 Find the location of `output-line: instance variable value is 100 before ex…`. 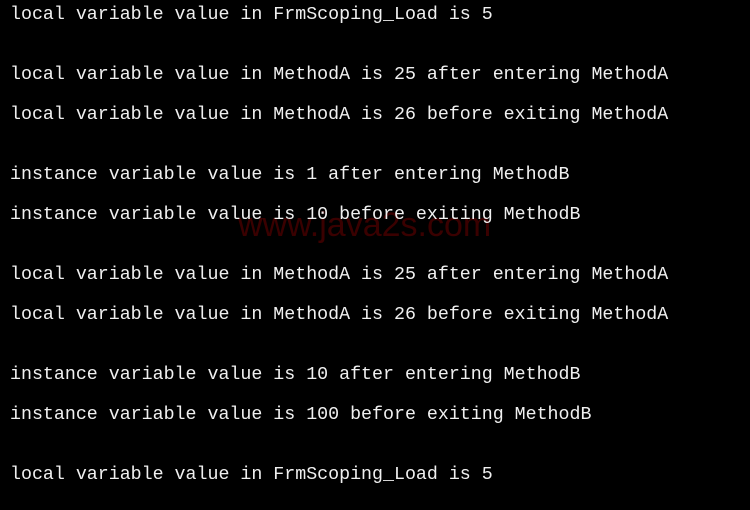

output-line: instance variable value is 100 before ex… is located at coordinates (301, 415).